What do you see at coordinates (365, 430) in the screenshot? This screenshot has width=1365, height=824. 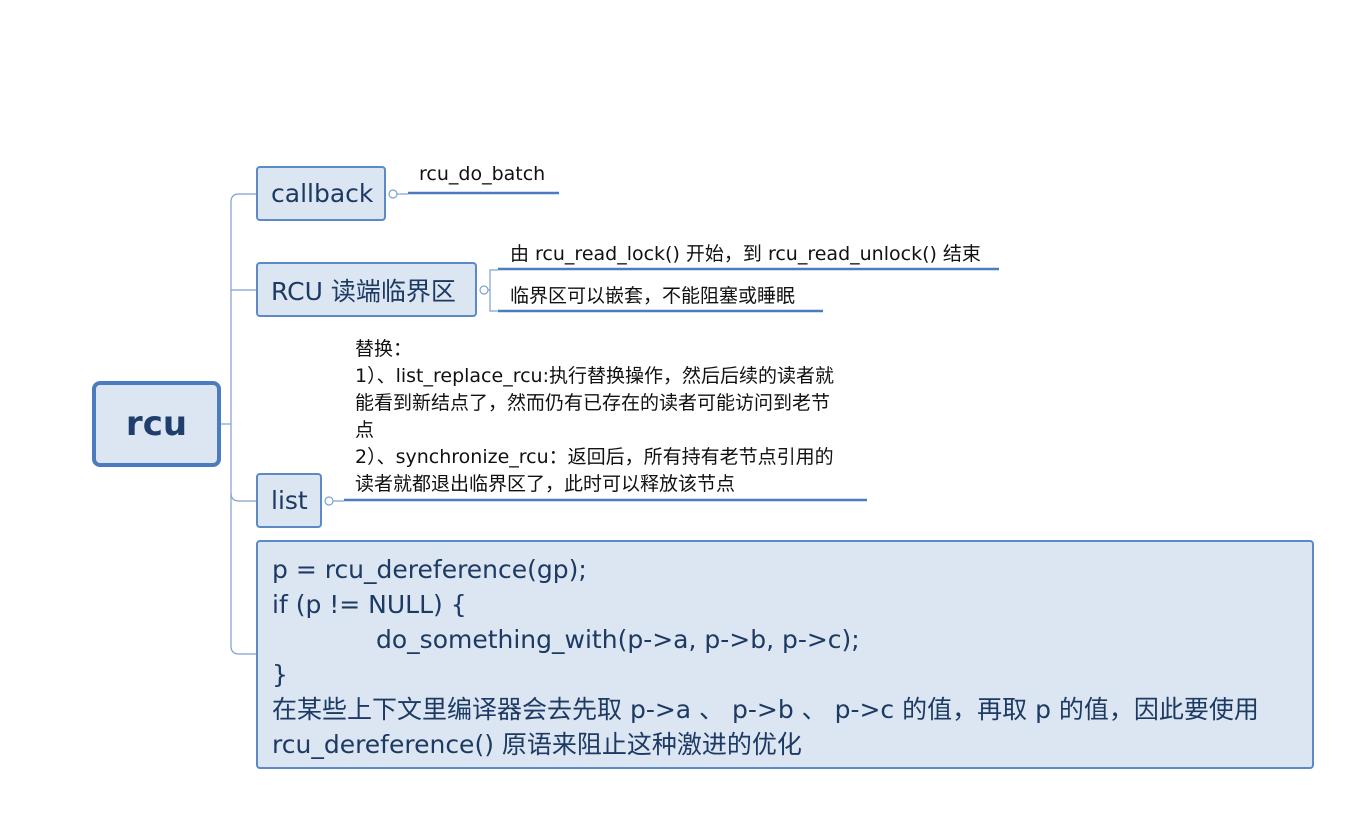 I see `note-line: 点` at bounding box center [365, 430].